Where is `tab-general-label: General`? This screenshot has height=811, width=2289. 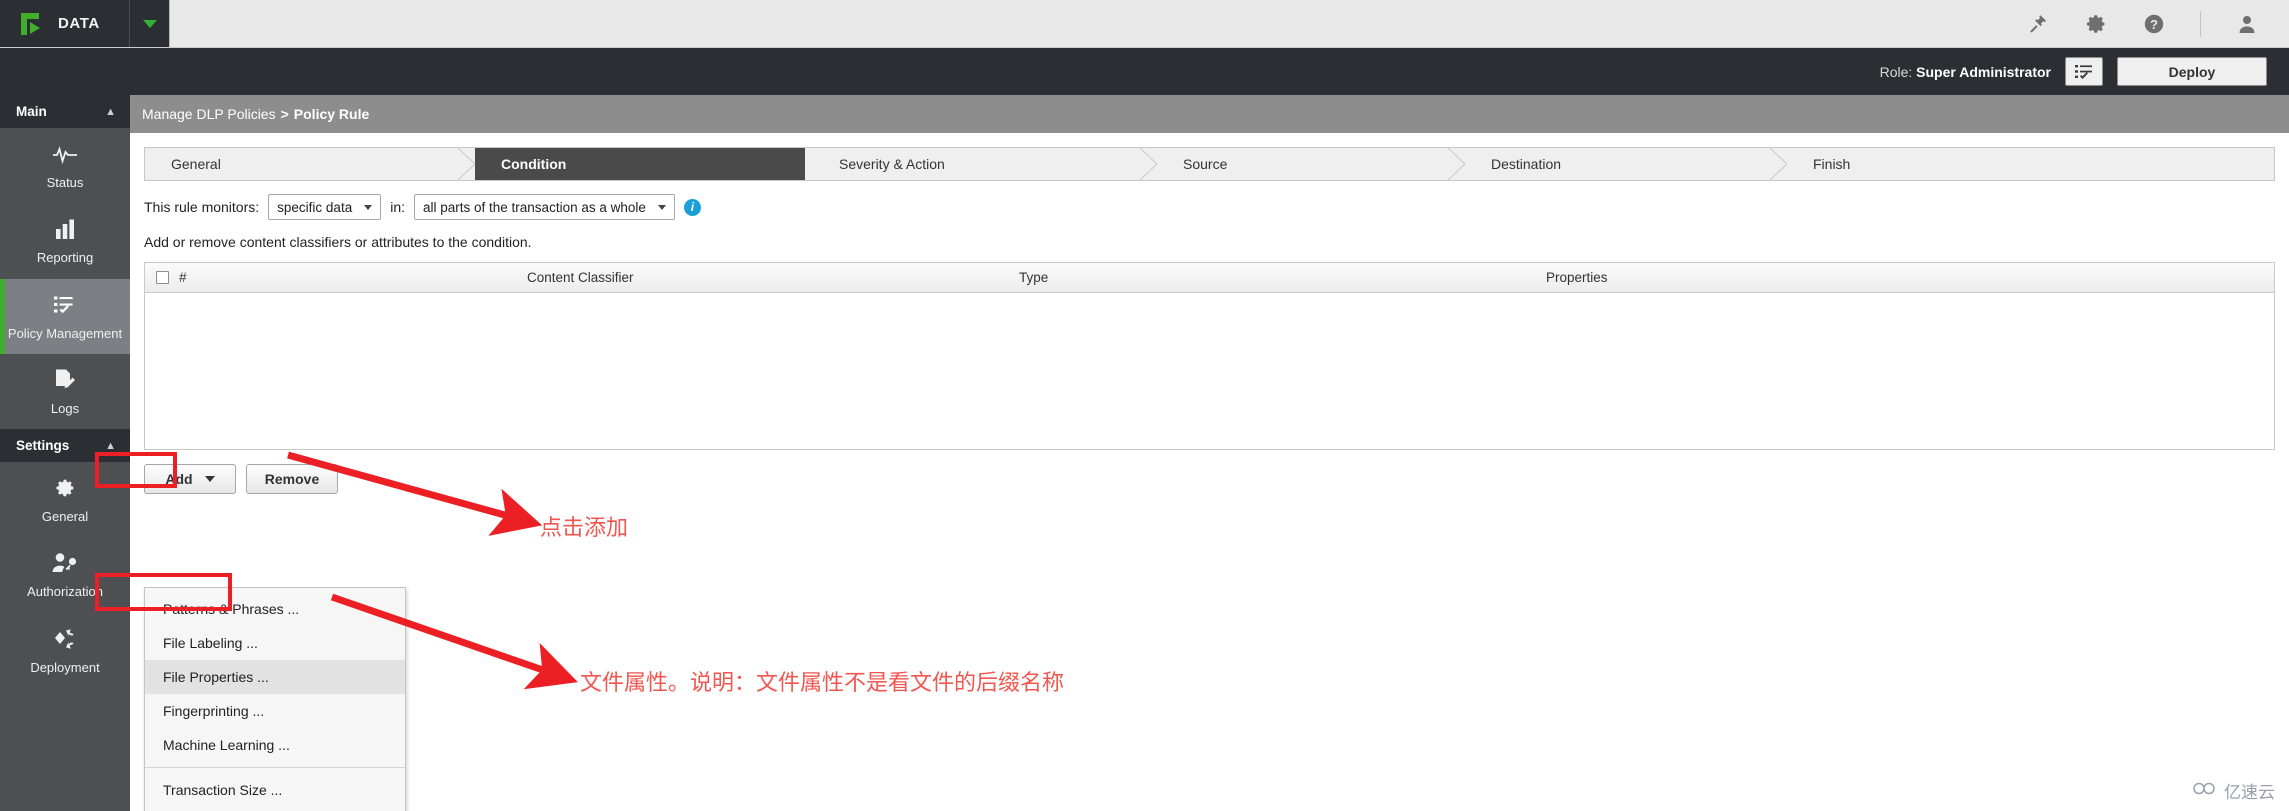
tab-general-label: General is located at coordinates (196, 164).